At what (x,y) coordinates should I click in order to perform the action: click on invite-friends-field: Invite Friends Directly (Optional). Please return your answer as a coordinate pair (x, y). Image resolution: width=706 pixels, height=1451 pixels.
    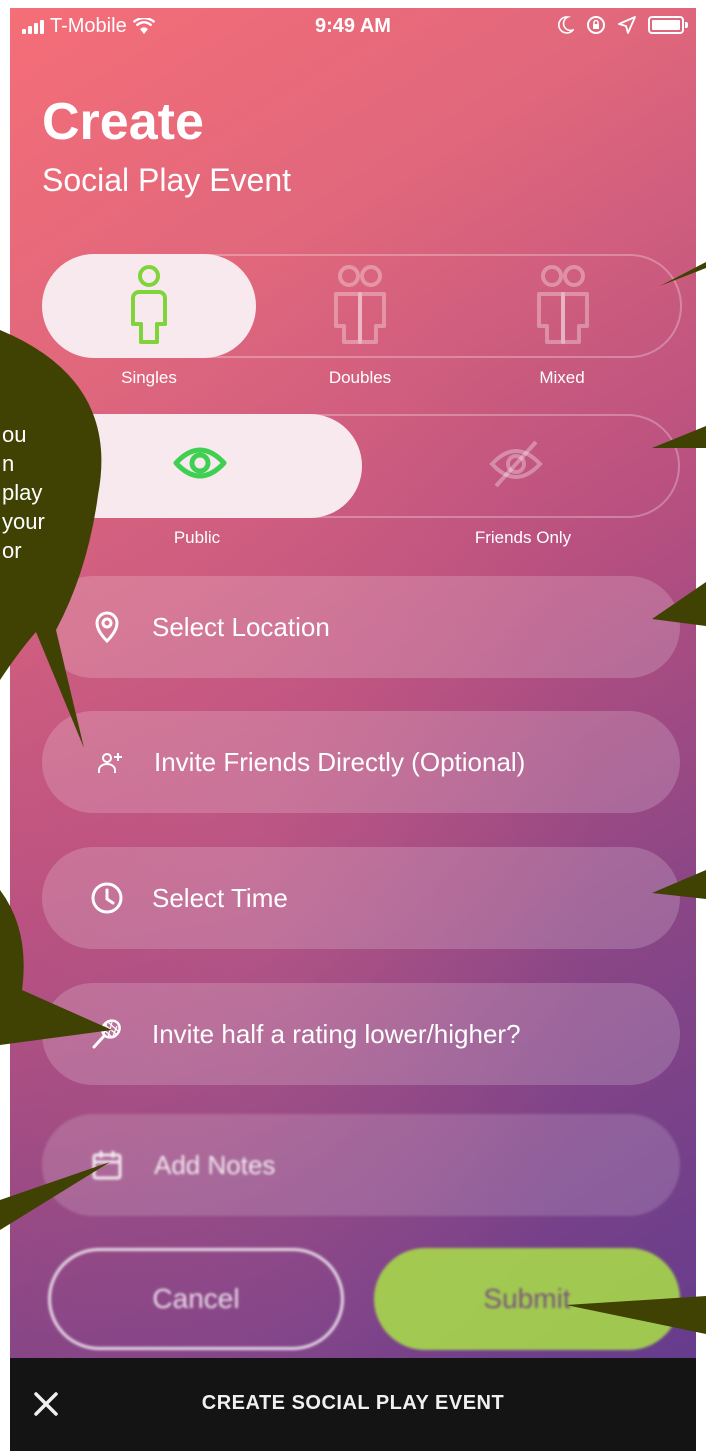
    Looking at the image, I should click on (361, 762).